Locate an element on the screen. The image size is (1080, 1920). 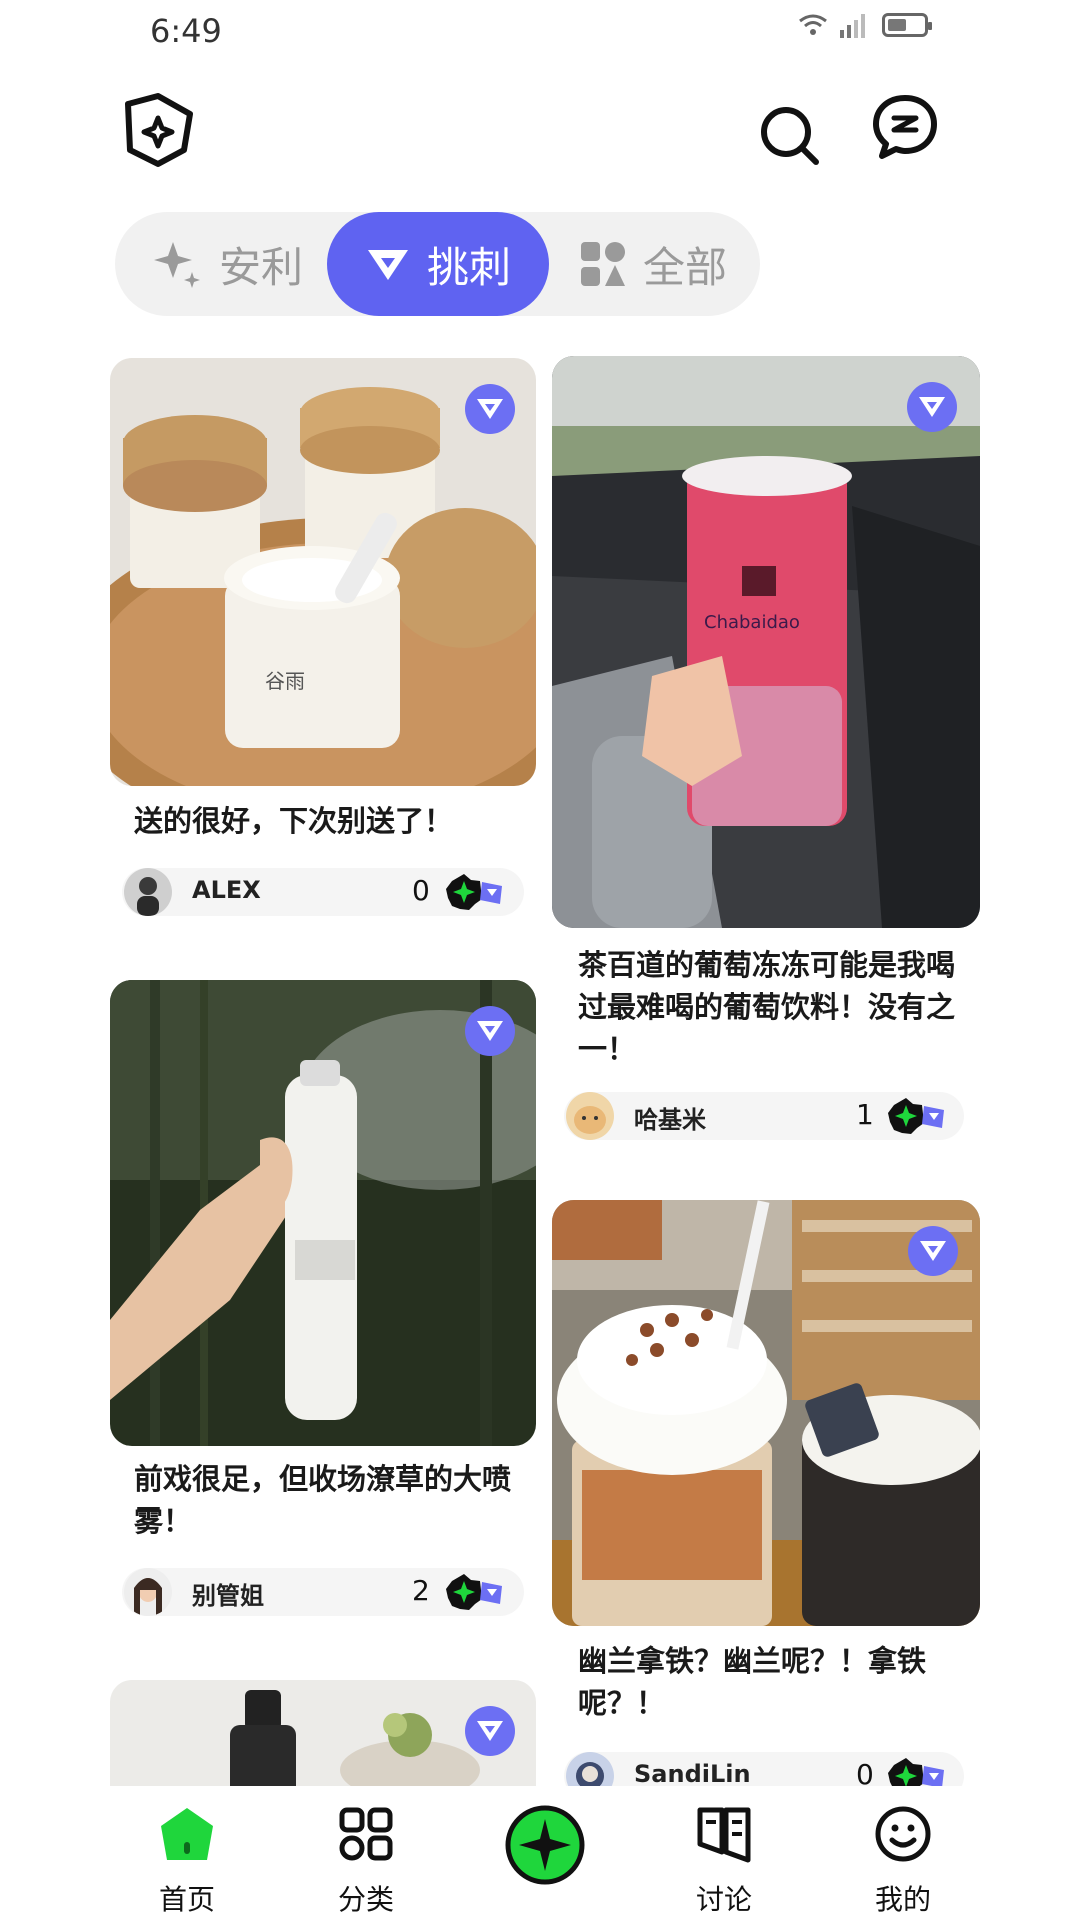
post-card: 幽兰拿铁？幽兰呢？！拿铁呢？！ SandiLin 0 is located at coordinates (766, 1500).